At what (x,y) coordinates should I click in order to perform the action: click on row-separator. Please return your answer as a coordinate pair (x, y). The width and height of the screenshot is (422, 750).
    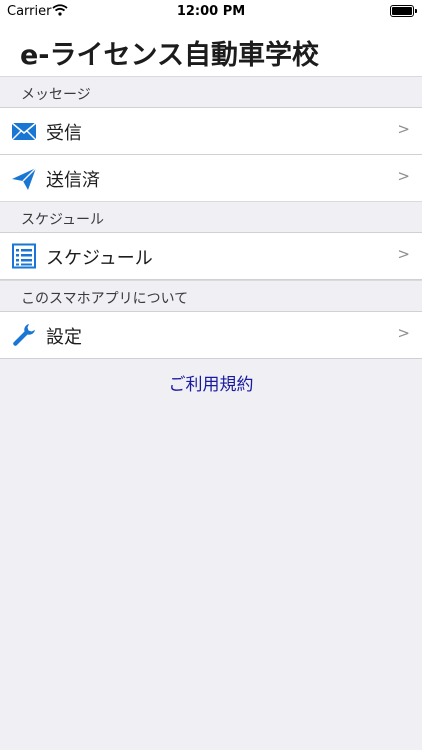
    Looking at the image, I should click on (234, 154).